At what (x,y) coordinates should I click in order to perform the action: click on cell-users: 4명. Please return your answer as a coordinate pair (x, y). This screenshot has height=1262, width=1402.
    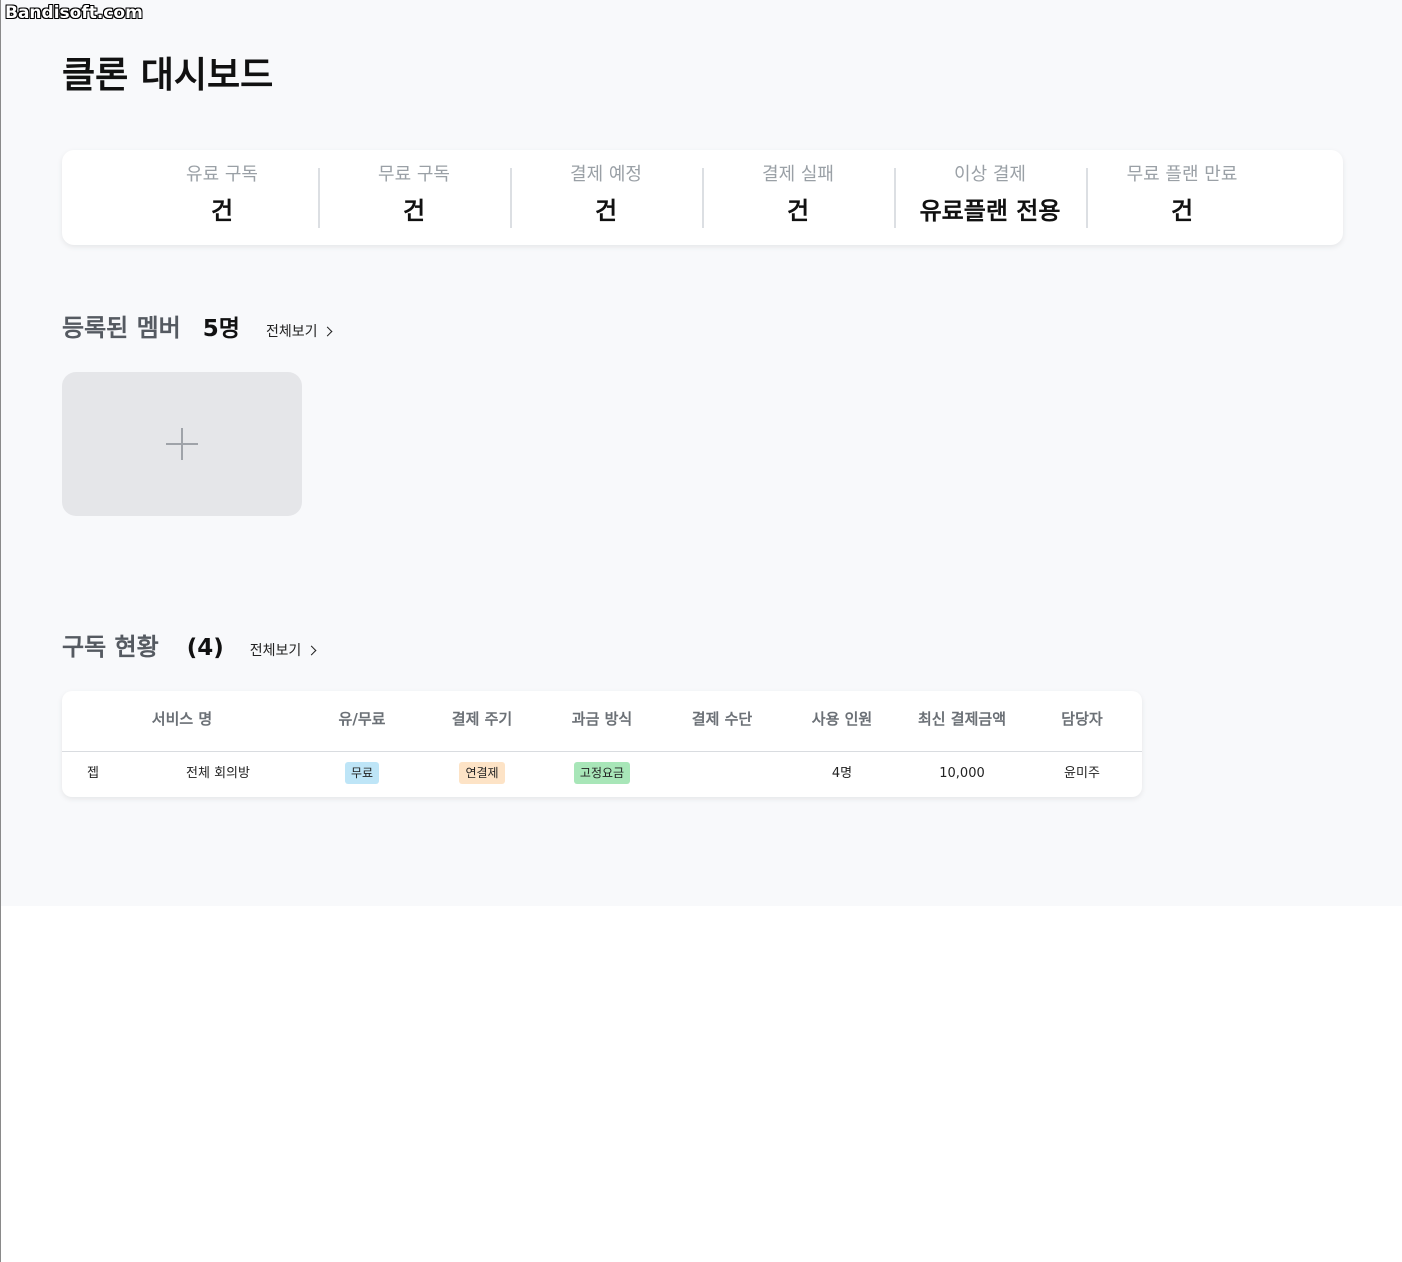
    Looking at the image, I should click on (842, 773).